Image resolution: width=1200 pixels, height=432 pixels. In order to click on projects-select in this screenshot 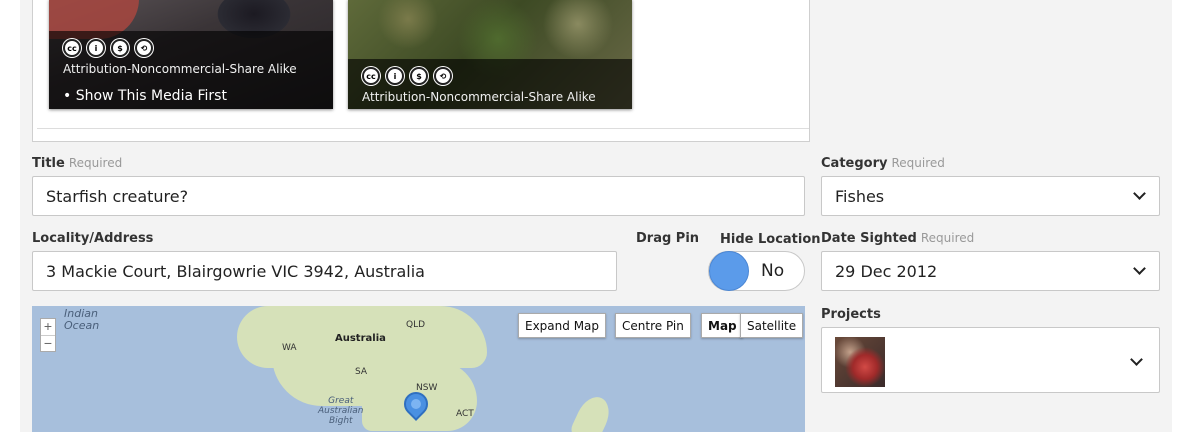, I will do `click(990, 360)`.